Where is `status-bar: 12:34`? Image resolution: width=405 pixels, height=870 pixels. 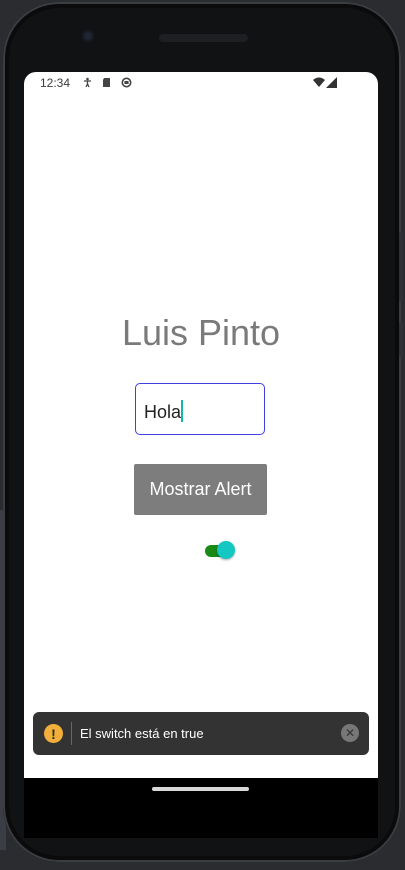 status-bar: 12:34 is located at coordinates (201, 83).